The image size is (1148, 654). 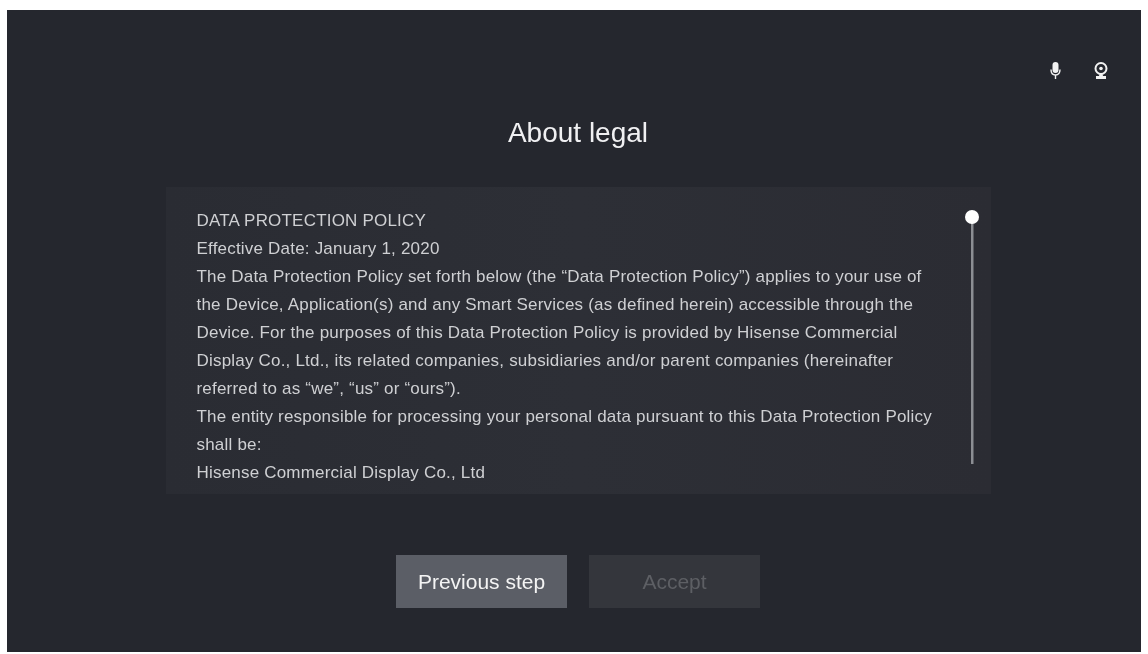 I want to click on policy-text: The entity responsible for processing your personal data pursuant to this Data Protection Policy shall be:, so click(x=564, y=431).